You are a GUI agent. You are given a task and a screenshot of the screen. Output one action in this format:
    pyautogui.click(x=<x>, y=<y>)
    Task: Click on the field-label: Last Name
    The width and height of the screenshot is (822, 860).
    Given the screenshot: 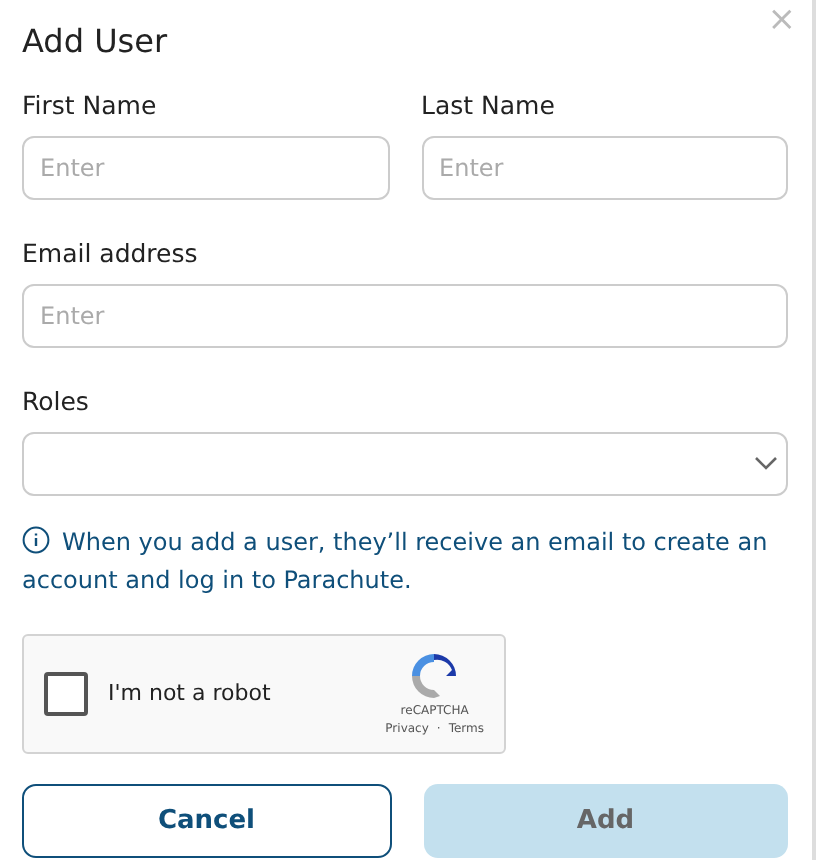 What is the action you would take?
    pyautogui.click(x=489, y=106)
    